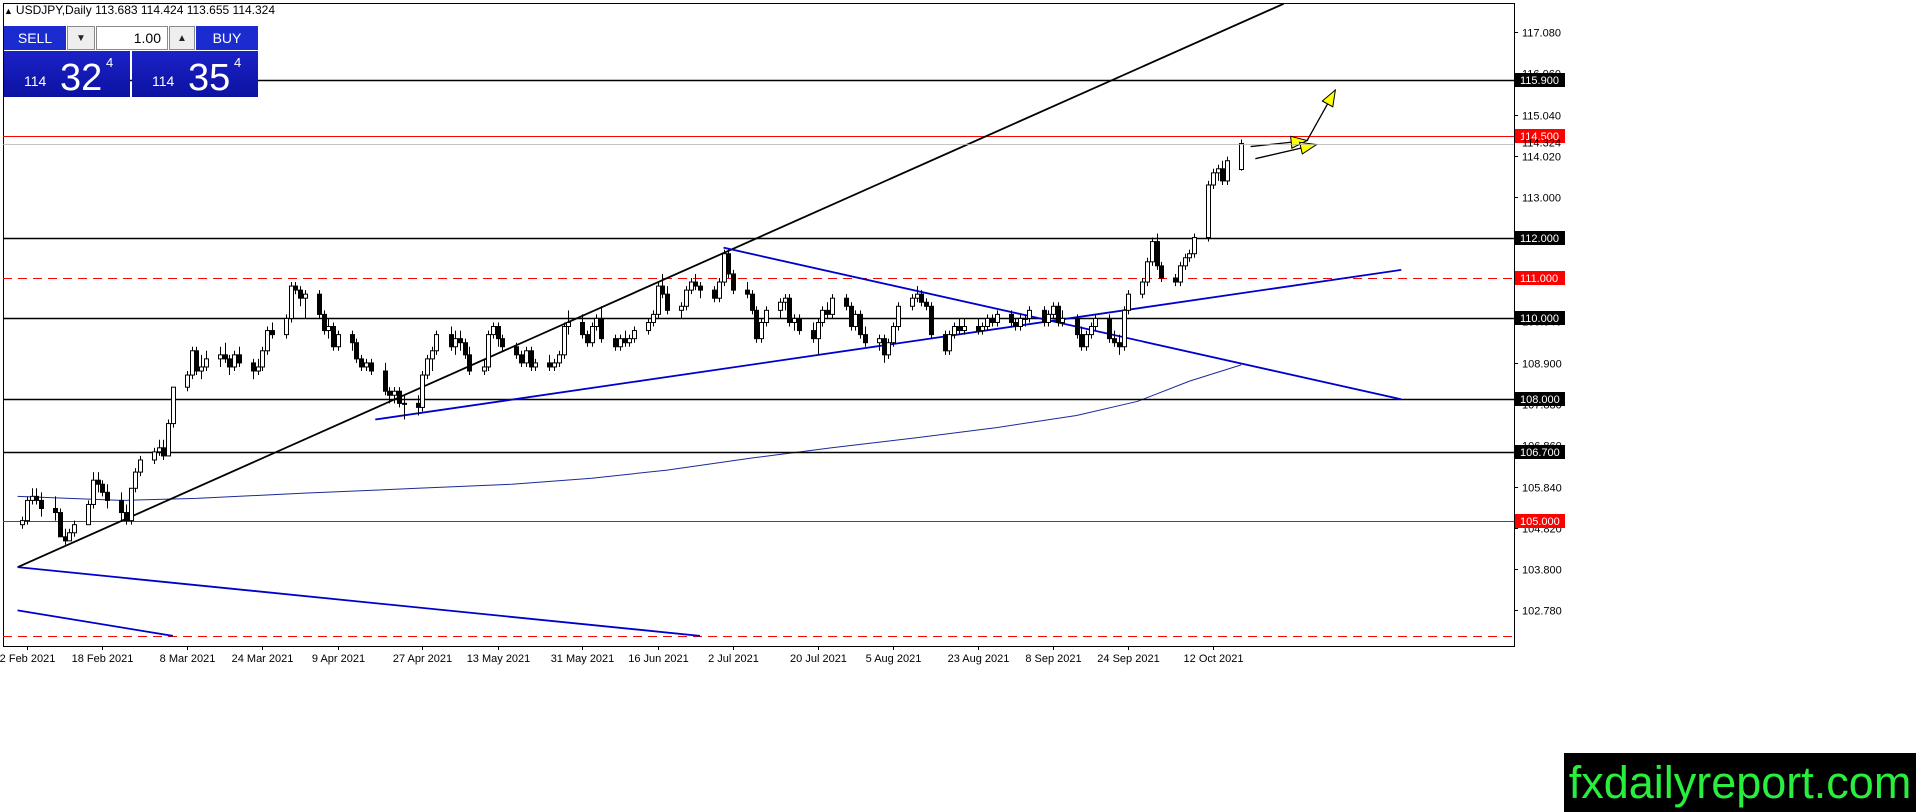  What do you see at coordinates (81, 38) in the screenshot?
I see `lot-decrease-button: ▼` at bounding box center [81, 38].